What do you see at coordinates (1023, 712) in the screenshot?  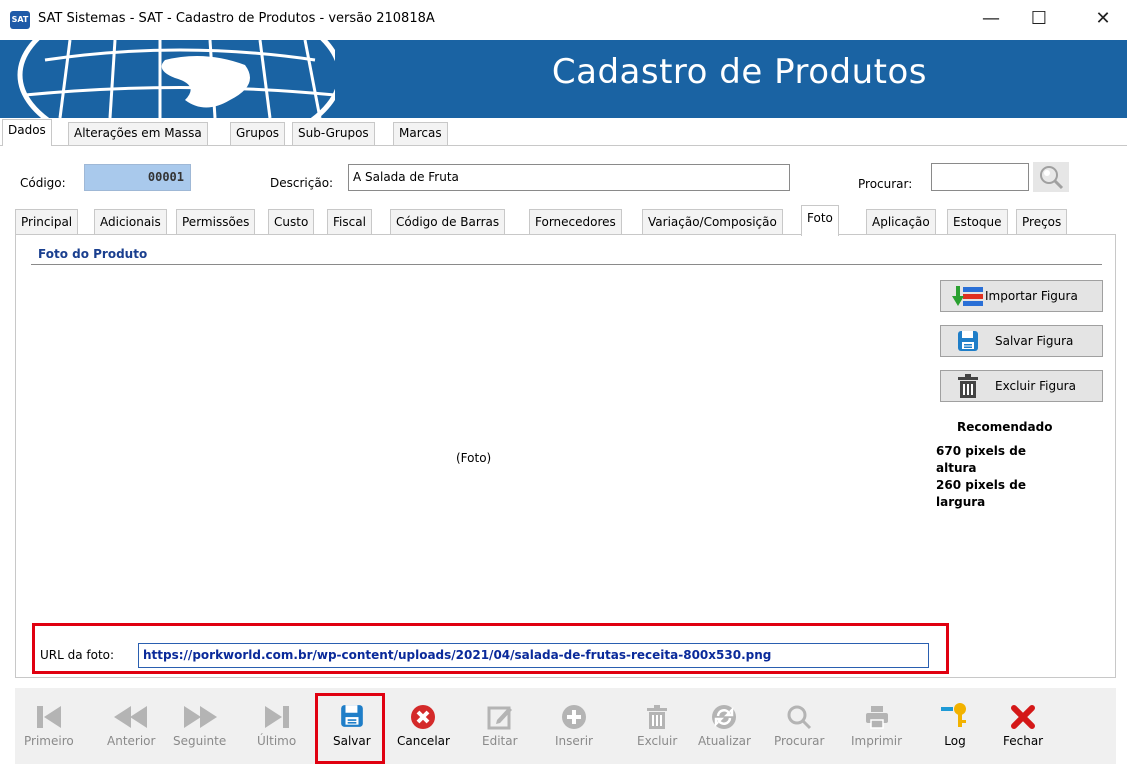 I see `close-x-icon` at bounding box center [1023, 712].